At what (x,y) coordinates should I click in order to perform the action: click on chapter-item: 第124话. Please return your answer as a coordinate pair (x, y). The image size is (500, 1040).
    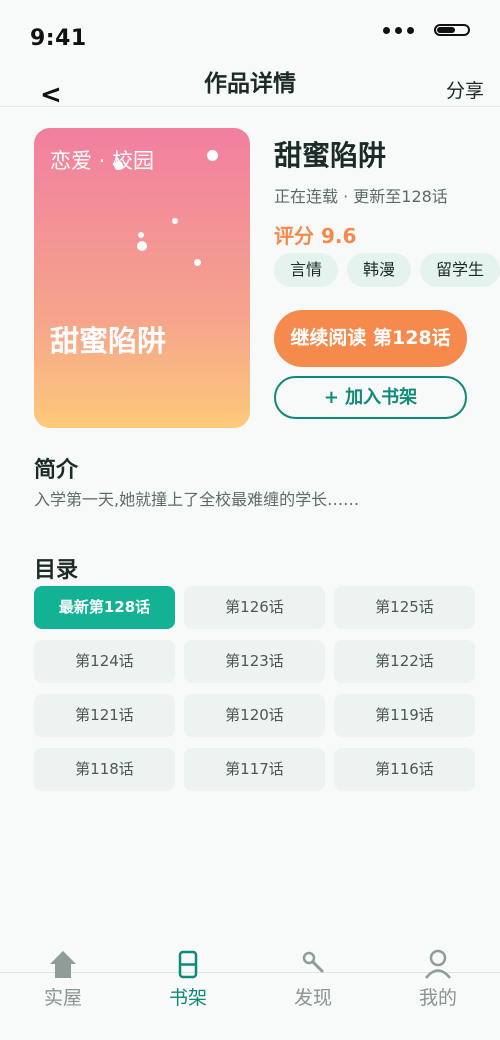
    Looking at the image, I should click on (104, 661).